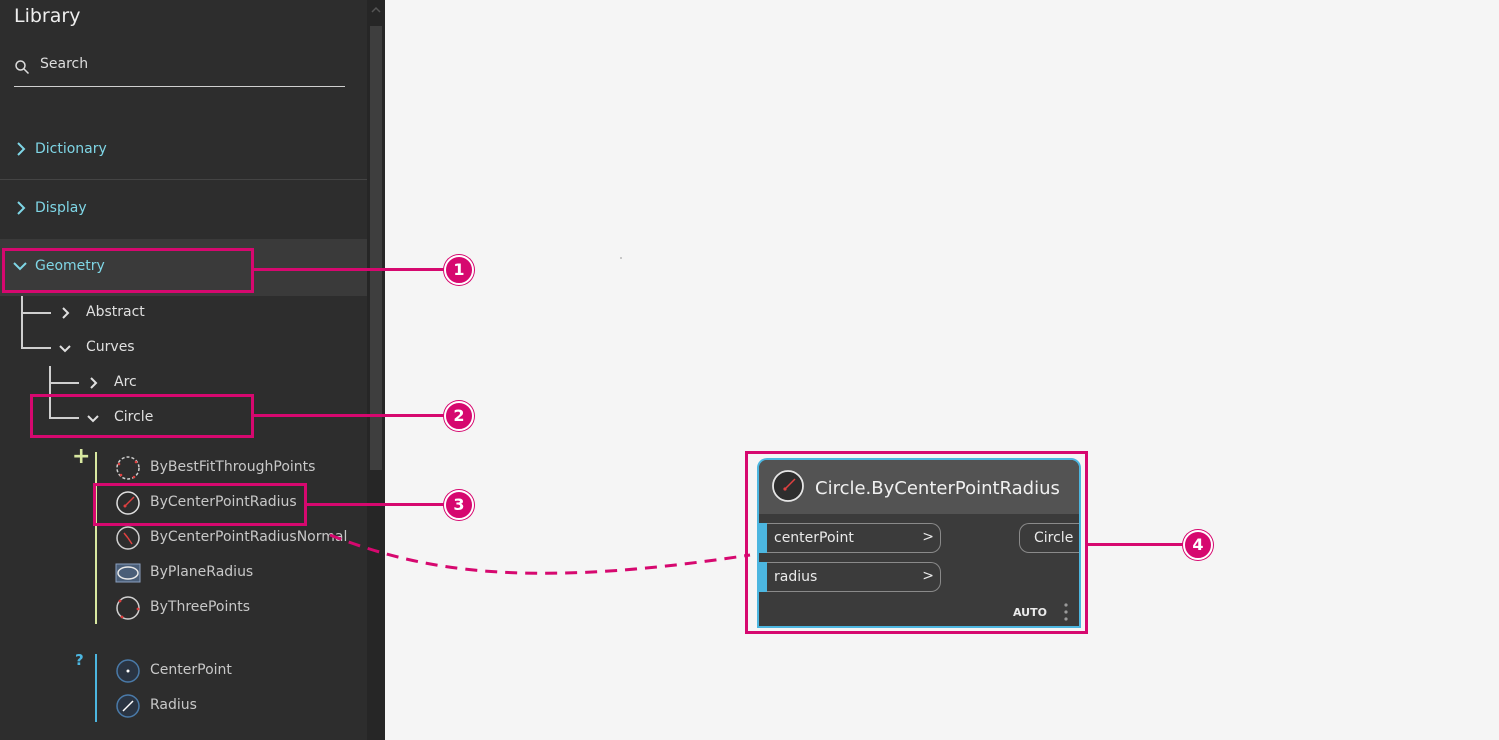 The image size is (1499, 740). I want to click on callout-number-3: 3, so click(459, 505).